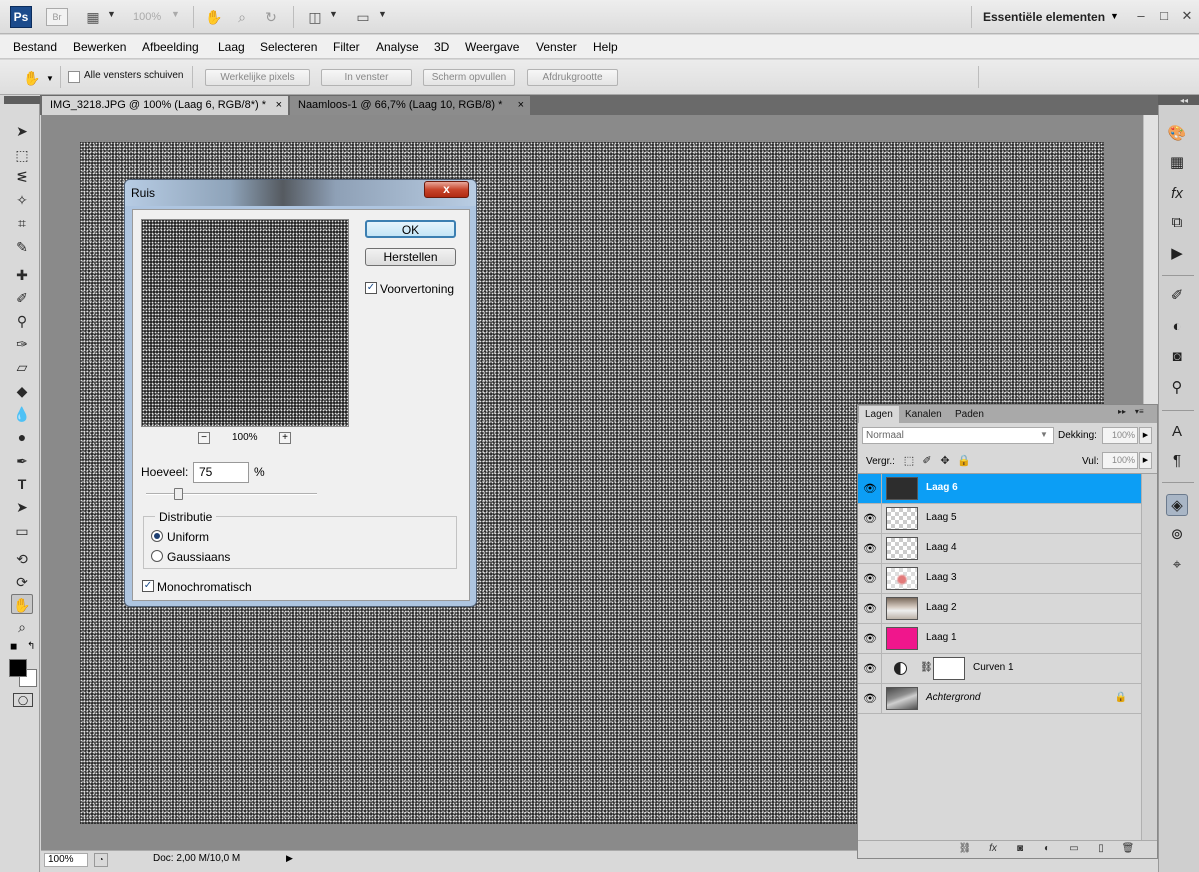  I want to click on gaussian-radio, so click(157, 556).